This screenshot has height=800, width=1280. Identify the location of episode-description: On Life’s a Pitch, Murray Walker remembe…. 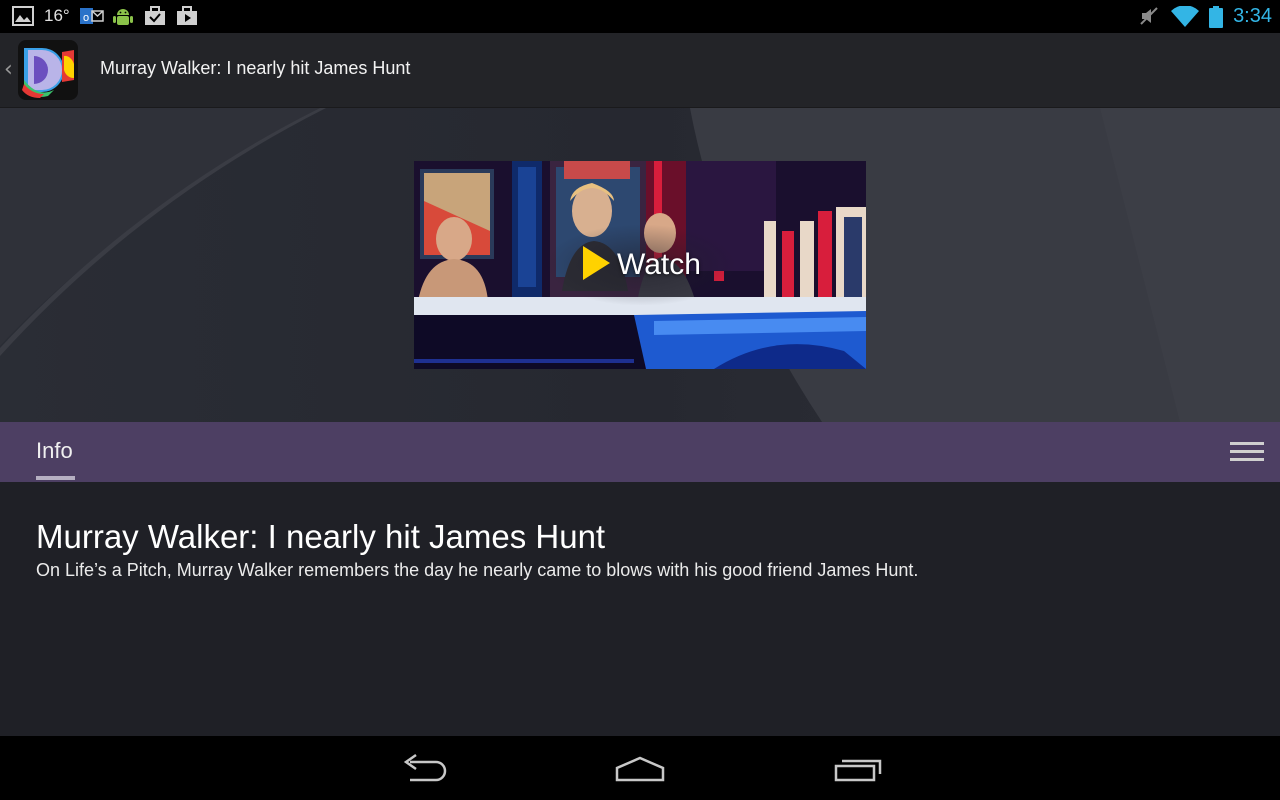
(477, 570).